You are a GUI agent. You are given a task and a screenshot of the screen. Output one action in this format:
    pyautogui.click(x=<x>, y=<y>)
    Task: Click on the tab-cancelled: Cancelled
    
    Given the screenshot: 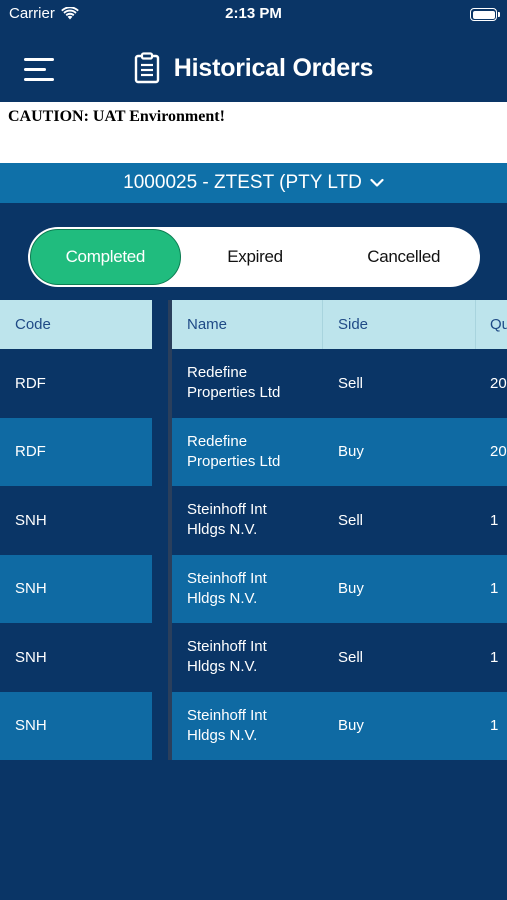 What is the action you would take?
    pyautogui.click(x=403, y=257)
    